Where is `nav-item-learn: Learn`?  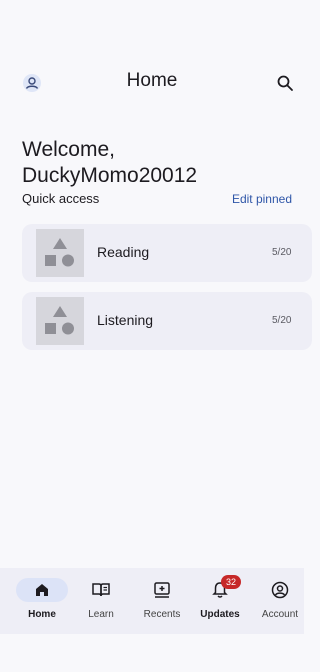
nav-item-learn: Learn is located at coordinates (101, 601).